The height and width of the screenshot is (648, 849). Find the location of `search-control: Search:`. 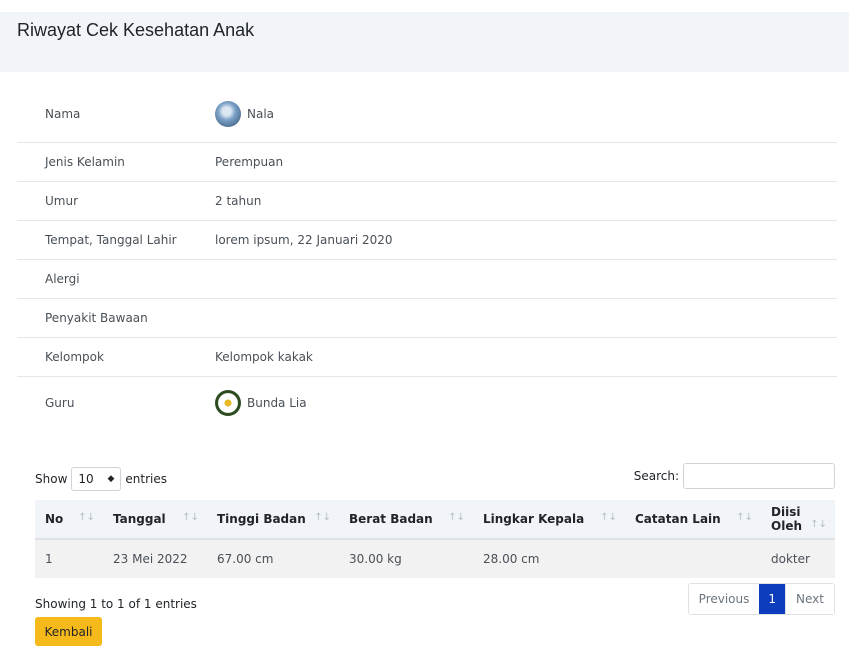

search-control: Search: is located at coordinates (734, 476).